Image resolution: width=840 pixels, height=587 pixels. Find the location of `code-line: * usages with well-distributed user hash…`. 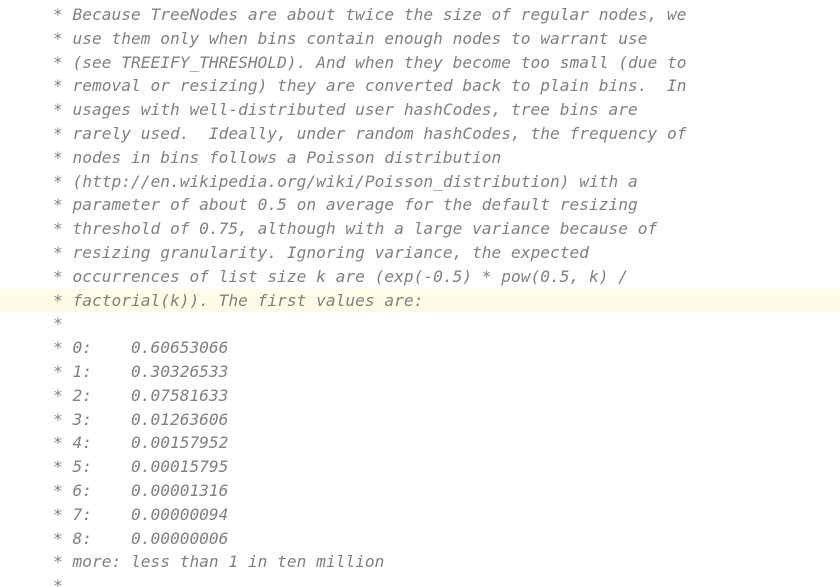

code-line: * usages with well-distributed user hash… is located at coordinates (420, 110).